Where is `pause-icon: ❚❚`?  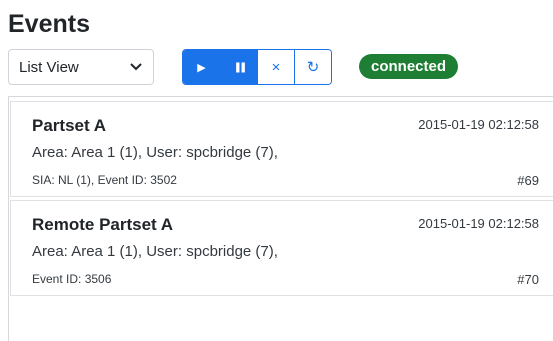
pause-icon: ❚❚ is located at coordinates (240, 67).